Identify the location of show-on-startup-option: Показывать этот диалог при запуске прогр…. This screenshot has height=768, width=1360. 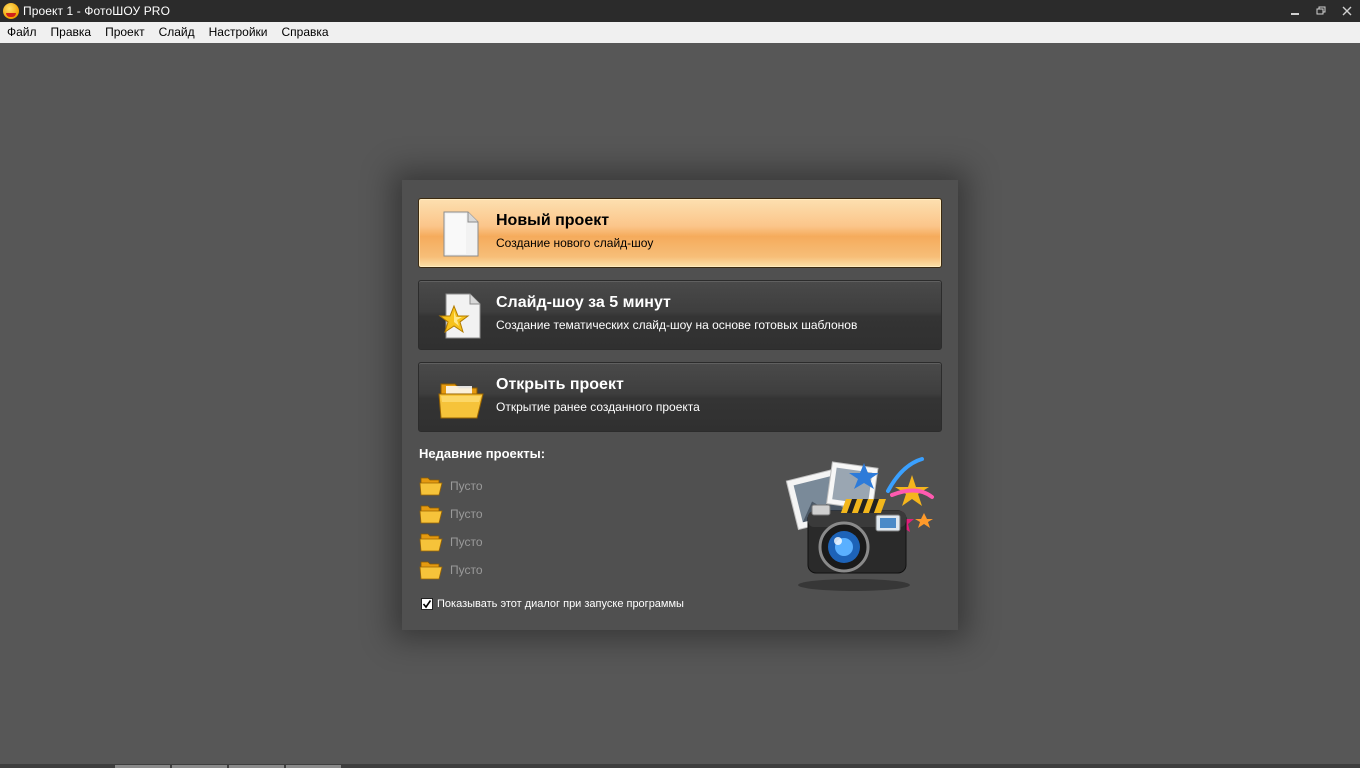
(552, 604).